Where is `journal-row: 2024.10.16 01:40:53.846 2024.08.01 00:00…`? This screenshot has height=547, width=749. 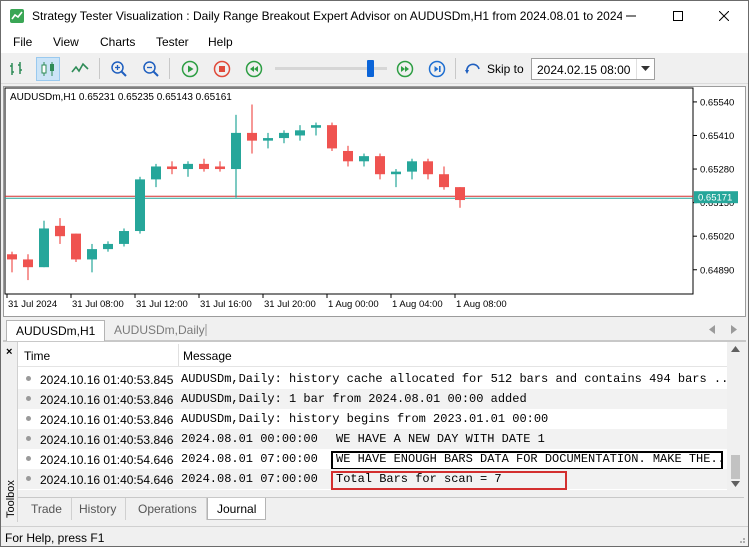
journal-row: 2024.10.16 01:40:53.846 2024.08.01 00:00… is located at coordinates (372, 439).